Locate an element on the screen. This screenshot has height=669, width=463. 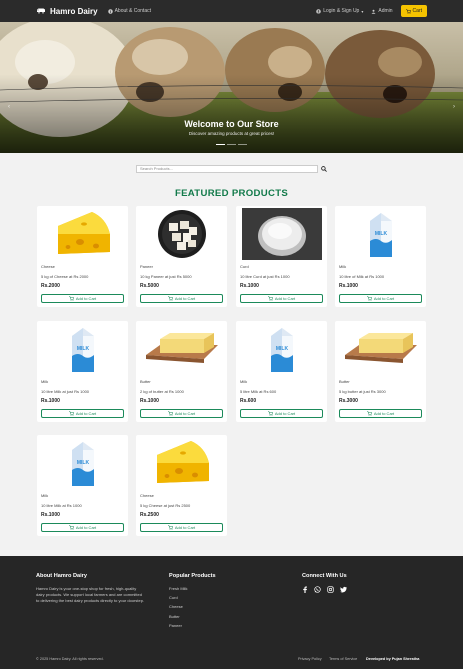
info-icon is located at coordinates (110, 11).